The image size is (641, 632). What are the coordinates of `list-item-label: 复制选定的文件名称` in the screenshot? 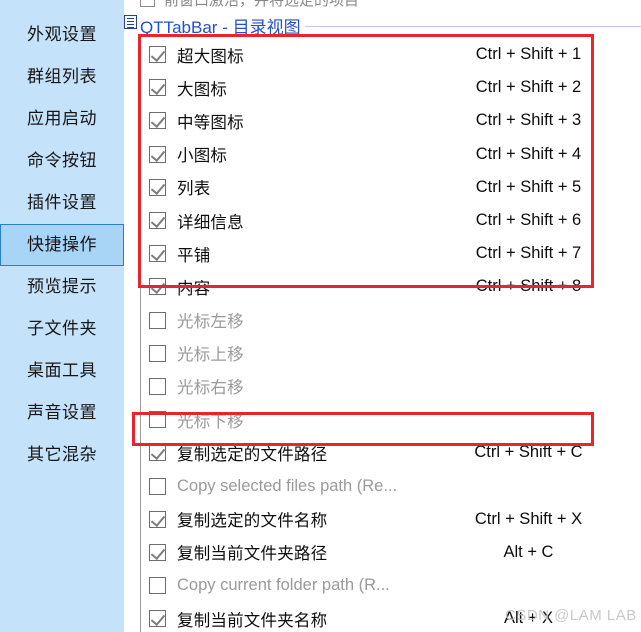 It's located at (252, 521).